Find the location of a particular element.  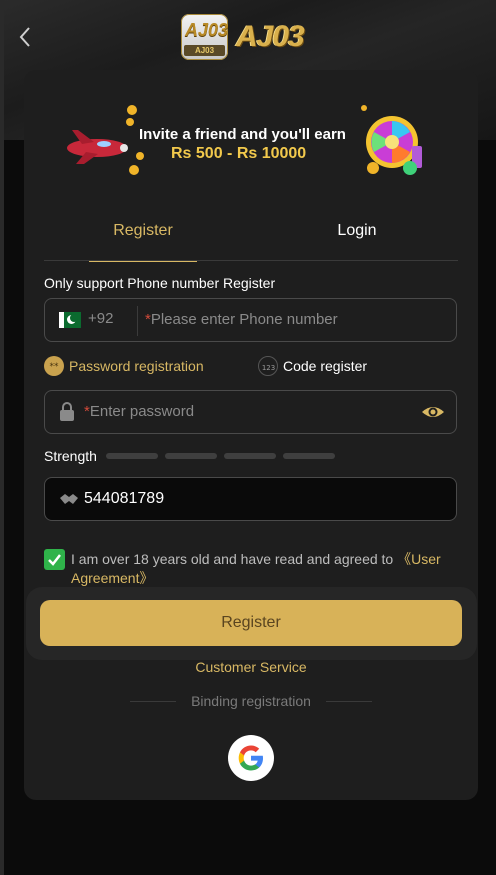

customer-service-link: Customer Service is located at coordinates (248, 667).